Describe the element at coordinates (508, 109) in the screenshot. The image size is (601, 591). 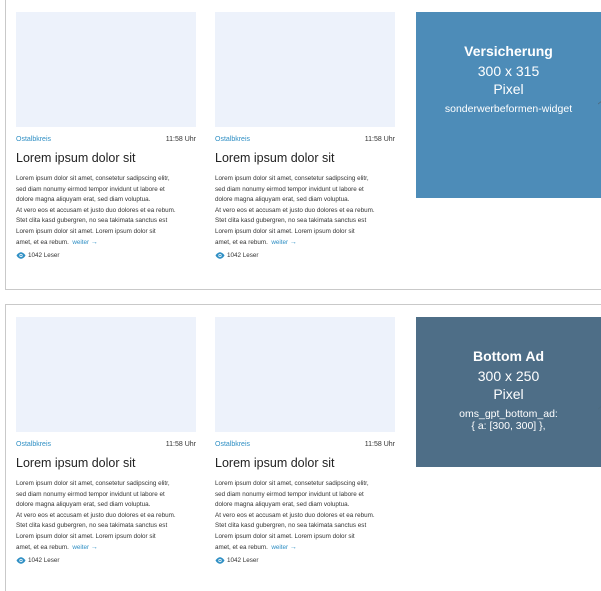
I see `ad-code: sonderwerbeformen-widget` at that location.